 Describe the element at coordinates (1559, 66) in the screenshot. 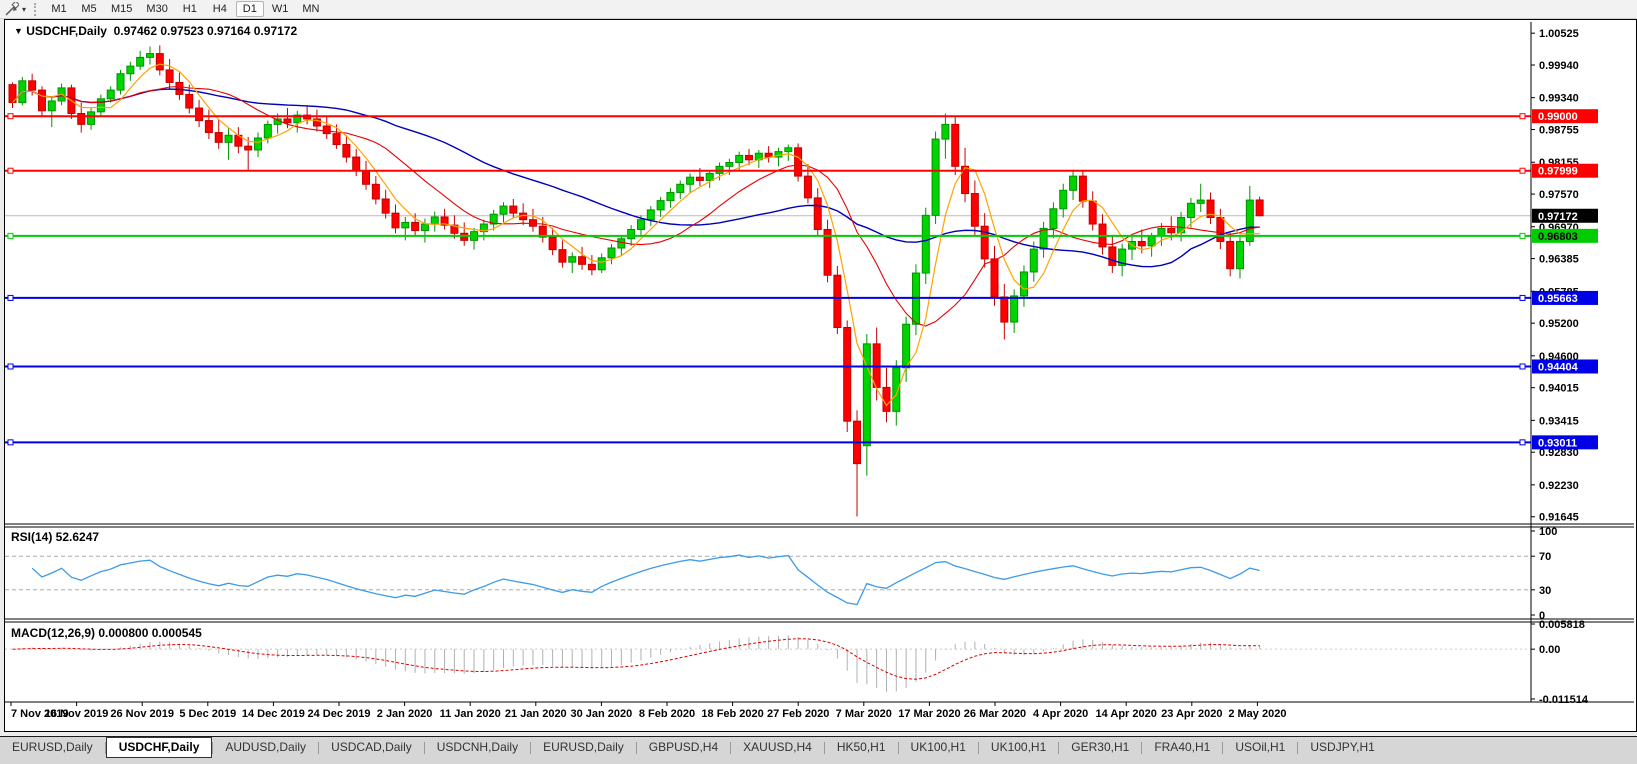

I see `svg-text: 0.99940` at that location.